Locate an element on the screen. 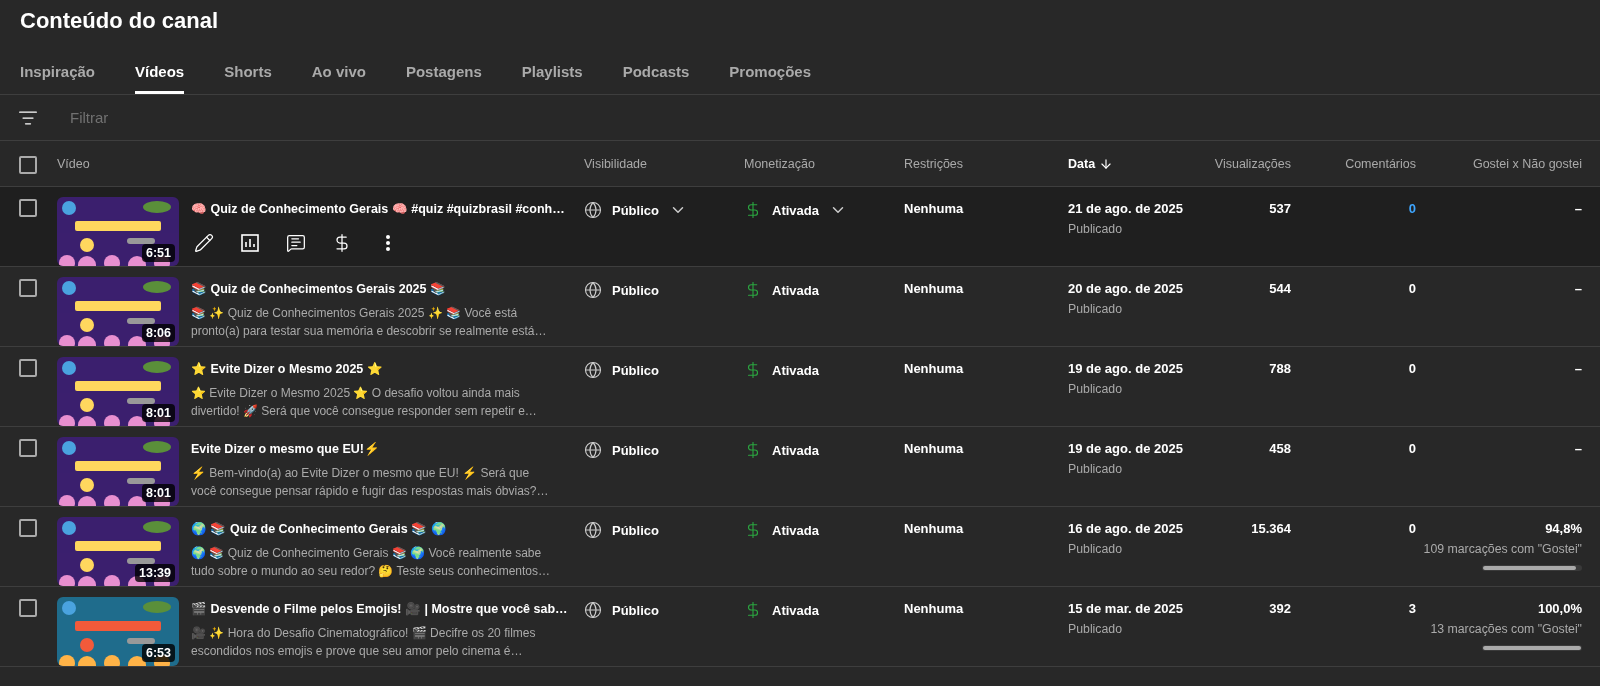 The height and width of the screenshot is (686, 1600). date-label: 20 de ago. de 2025 is located at coordinates (1126, 288).